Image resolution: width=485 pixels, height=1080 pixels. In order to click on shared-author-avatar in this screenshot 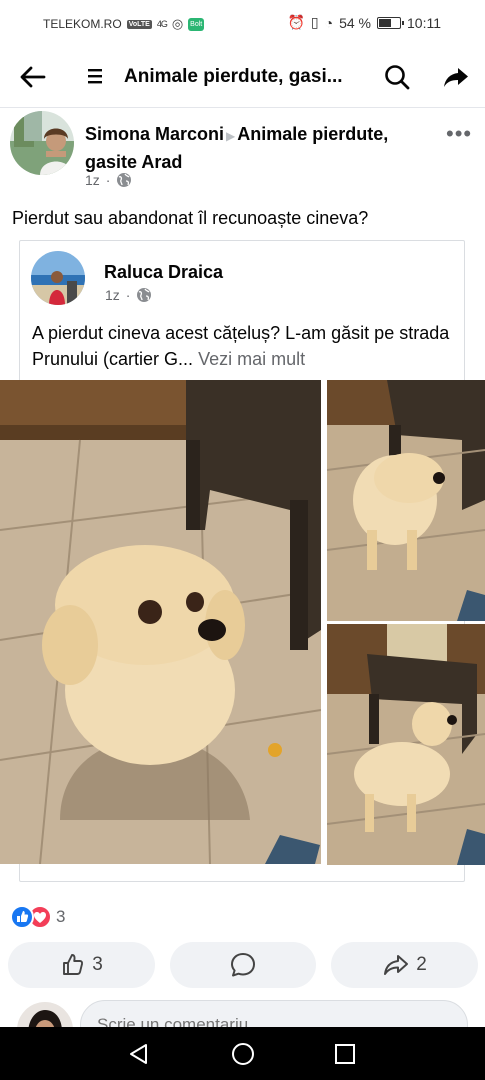, I will do `click(58, 278)`.